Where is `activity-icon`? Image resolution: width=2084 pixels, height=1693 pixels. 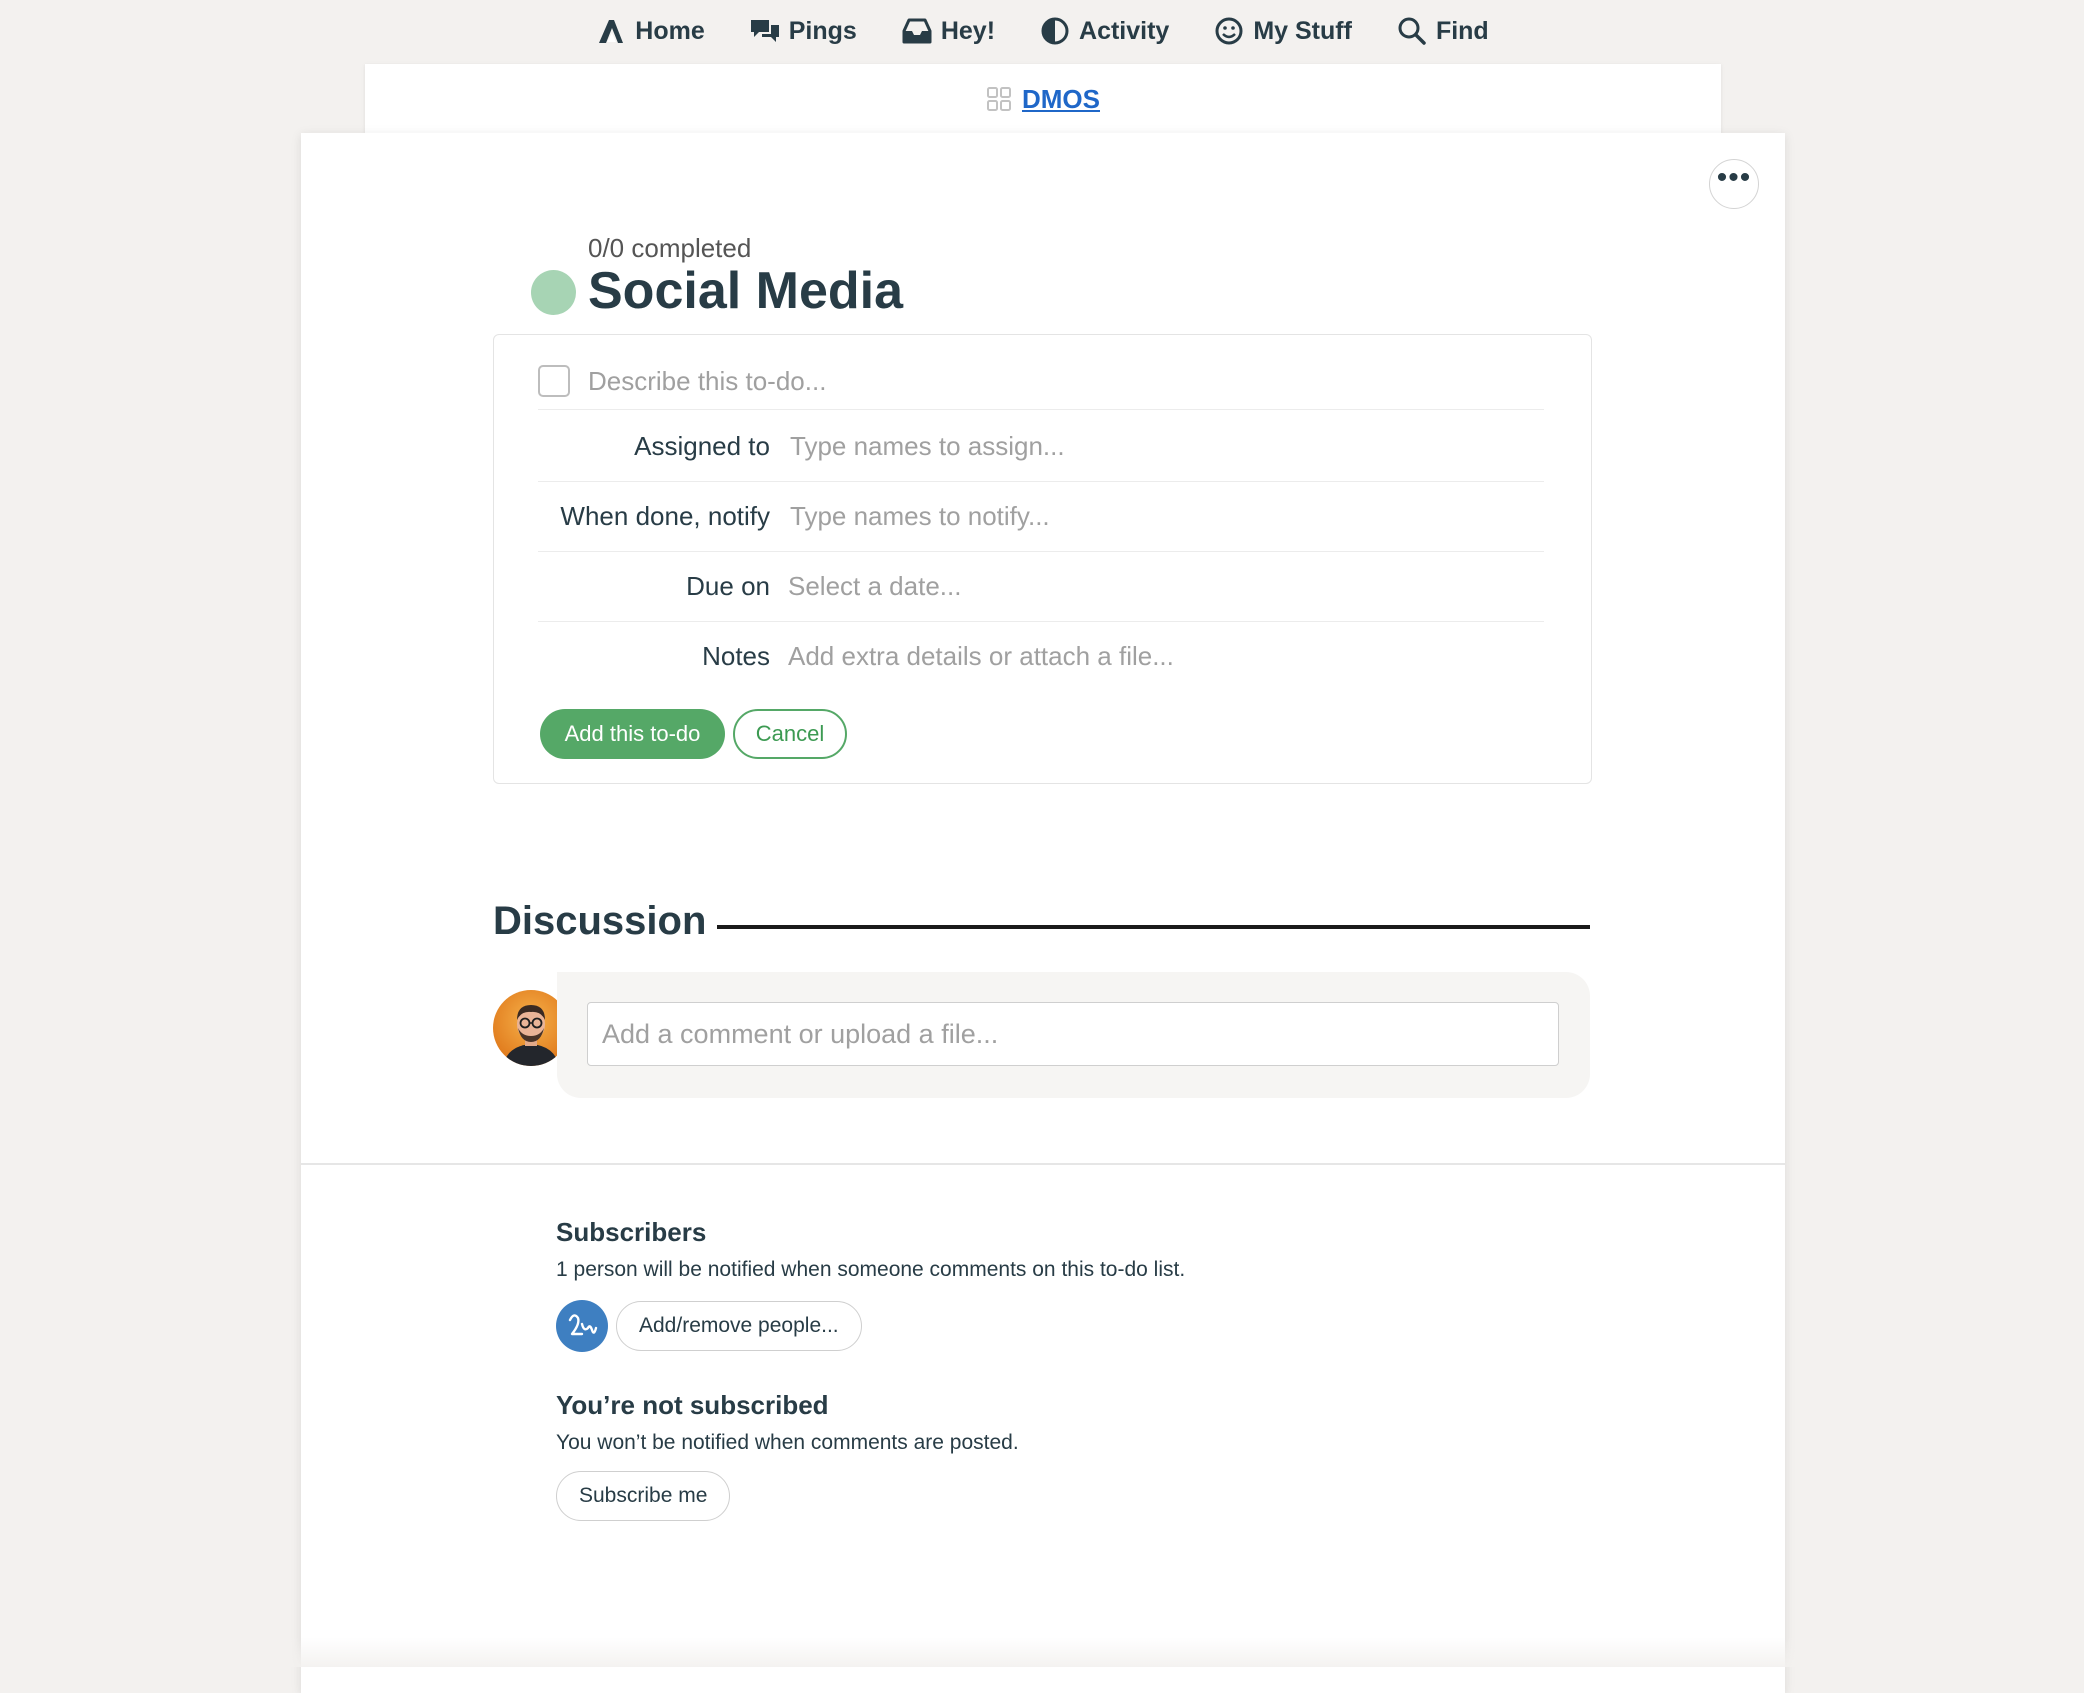 activity-icon is located at coordinates (1055, 31).